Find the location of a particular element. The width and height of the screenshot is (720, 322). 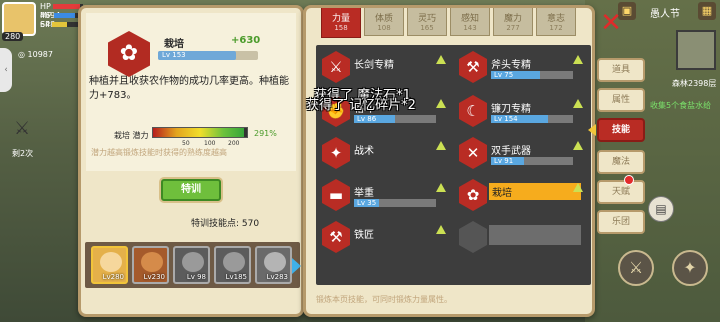

menu-item-band: 乐团 is located at coordinates (621, 222).